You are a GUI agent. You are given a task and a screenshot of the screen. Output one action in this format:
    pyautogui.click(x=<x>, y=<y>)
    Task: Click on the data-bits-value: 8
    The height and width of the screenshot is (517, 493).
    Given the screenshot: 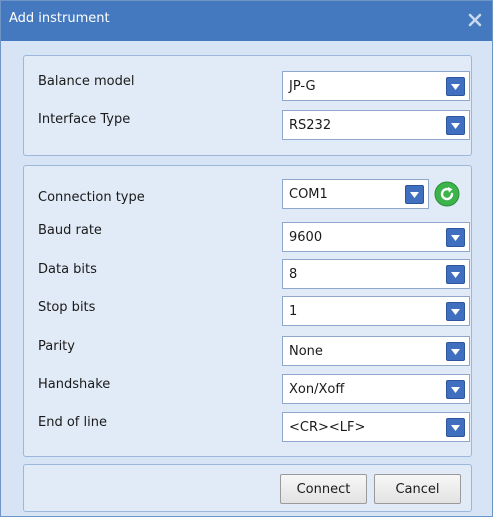 What is the action you would take?
    pyautogui.click(x=293, y=274)
    